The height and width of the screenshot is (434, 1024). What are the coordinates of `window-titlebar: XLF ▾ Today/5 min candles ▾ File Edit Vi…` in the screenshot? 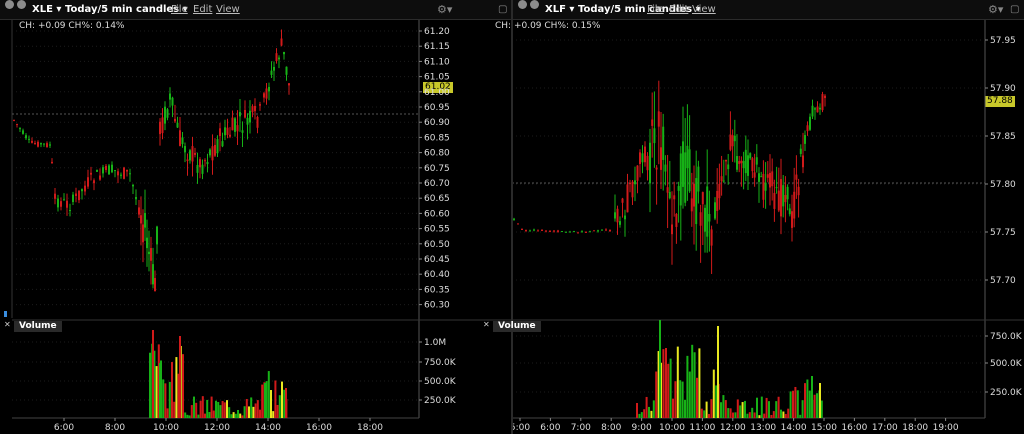 It's located at (768, 10).